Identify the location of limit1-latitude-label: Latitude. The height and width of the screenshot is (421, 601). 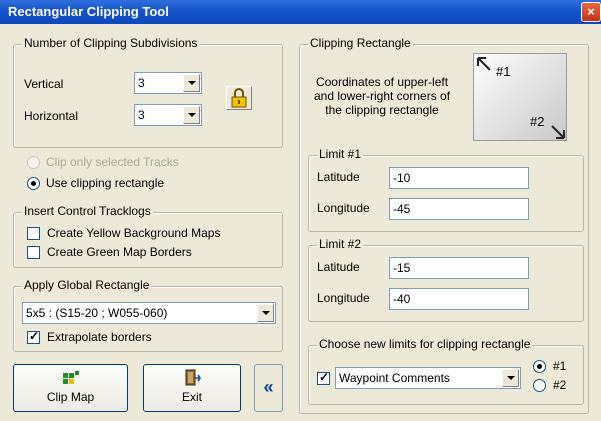
(338, 177).